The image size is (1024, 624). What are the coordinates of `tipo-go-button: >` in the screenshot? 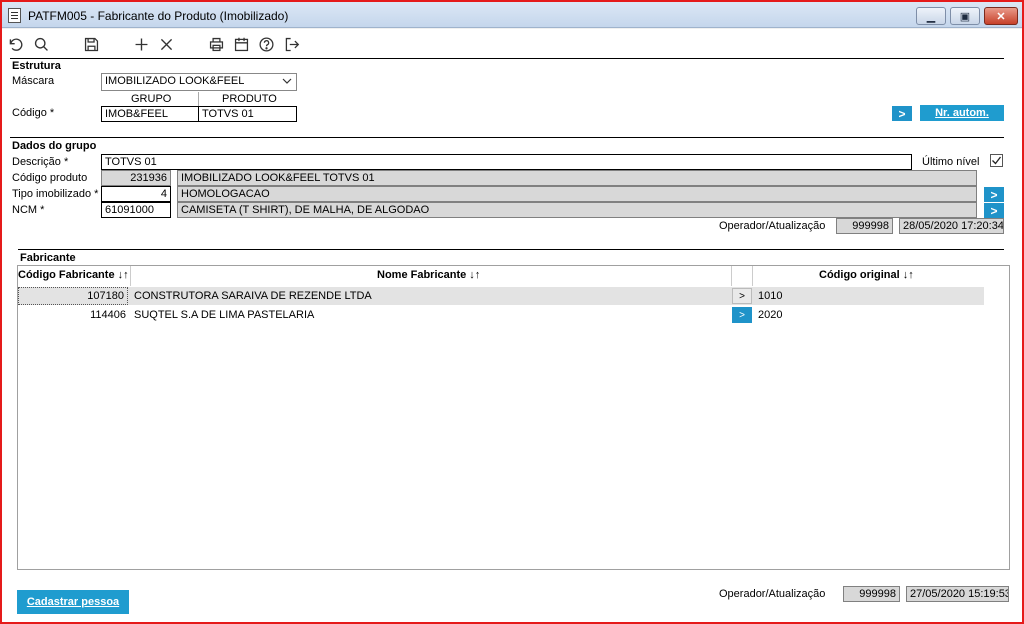 It's located at (994, 194).